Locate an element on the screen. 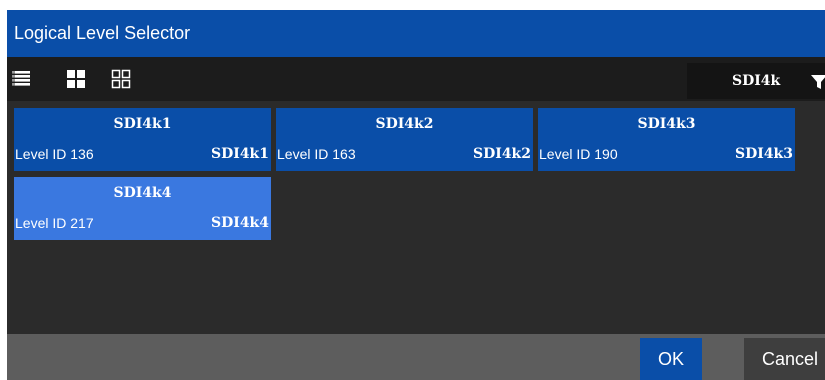  large-tile-view-icon is located at coordinates (76, 79).